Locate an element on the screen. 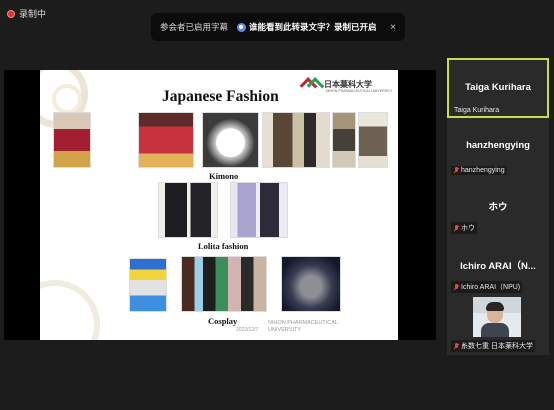 The width and height of the screenshot is (554, 410). participant-name: Taiga Kurihara is located at coordinates (498, 87).